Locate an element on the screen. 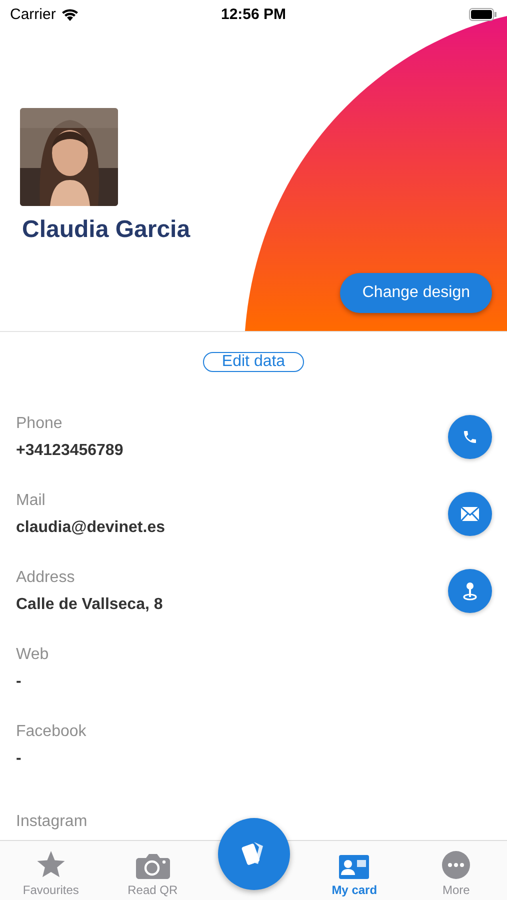 Image resolution: width=507 pixels, height=900 pixels. tab-item: More is located at coordinates (456, 870).